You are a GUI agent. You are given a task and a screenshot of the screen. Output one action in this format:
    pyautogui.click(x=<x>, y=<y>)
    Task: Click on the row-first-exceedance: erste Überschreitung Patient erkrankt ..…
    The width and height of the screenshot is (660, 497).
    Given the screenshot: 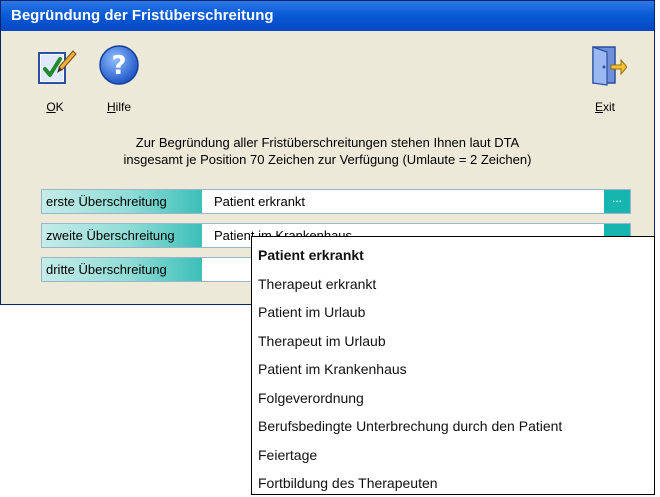 What is the action you would take?
    pyautogui.click(x=336, y=201)
    